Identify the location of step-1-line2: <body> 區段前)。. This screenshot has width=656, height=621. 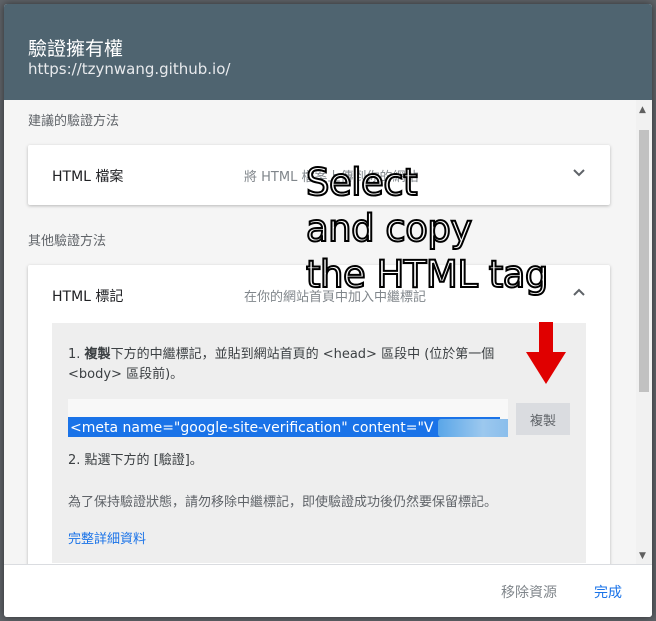
(126, 374).